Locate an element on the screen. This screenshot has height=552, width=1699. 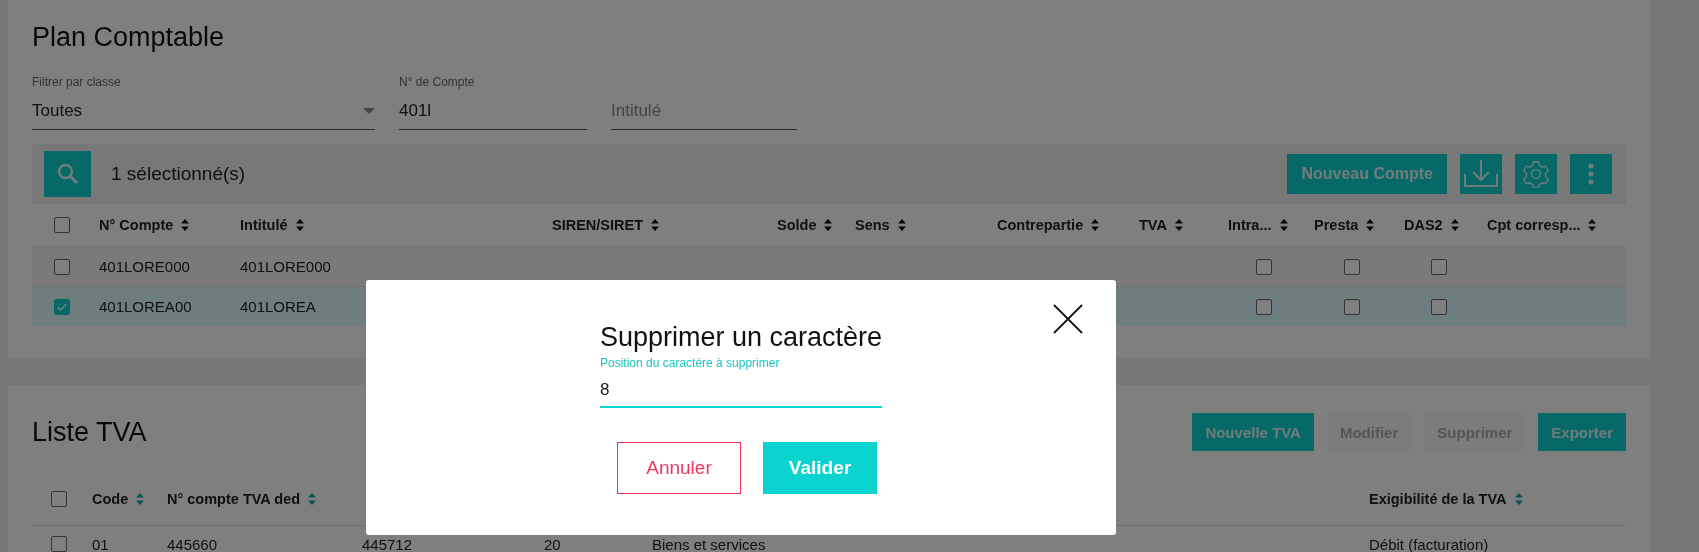
cancel-button: Annuler is located at coordinates (679, 468).